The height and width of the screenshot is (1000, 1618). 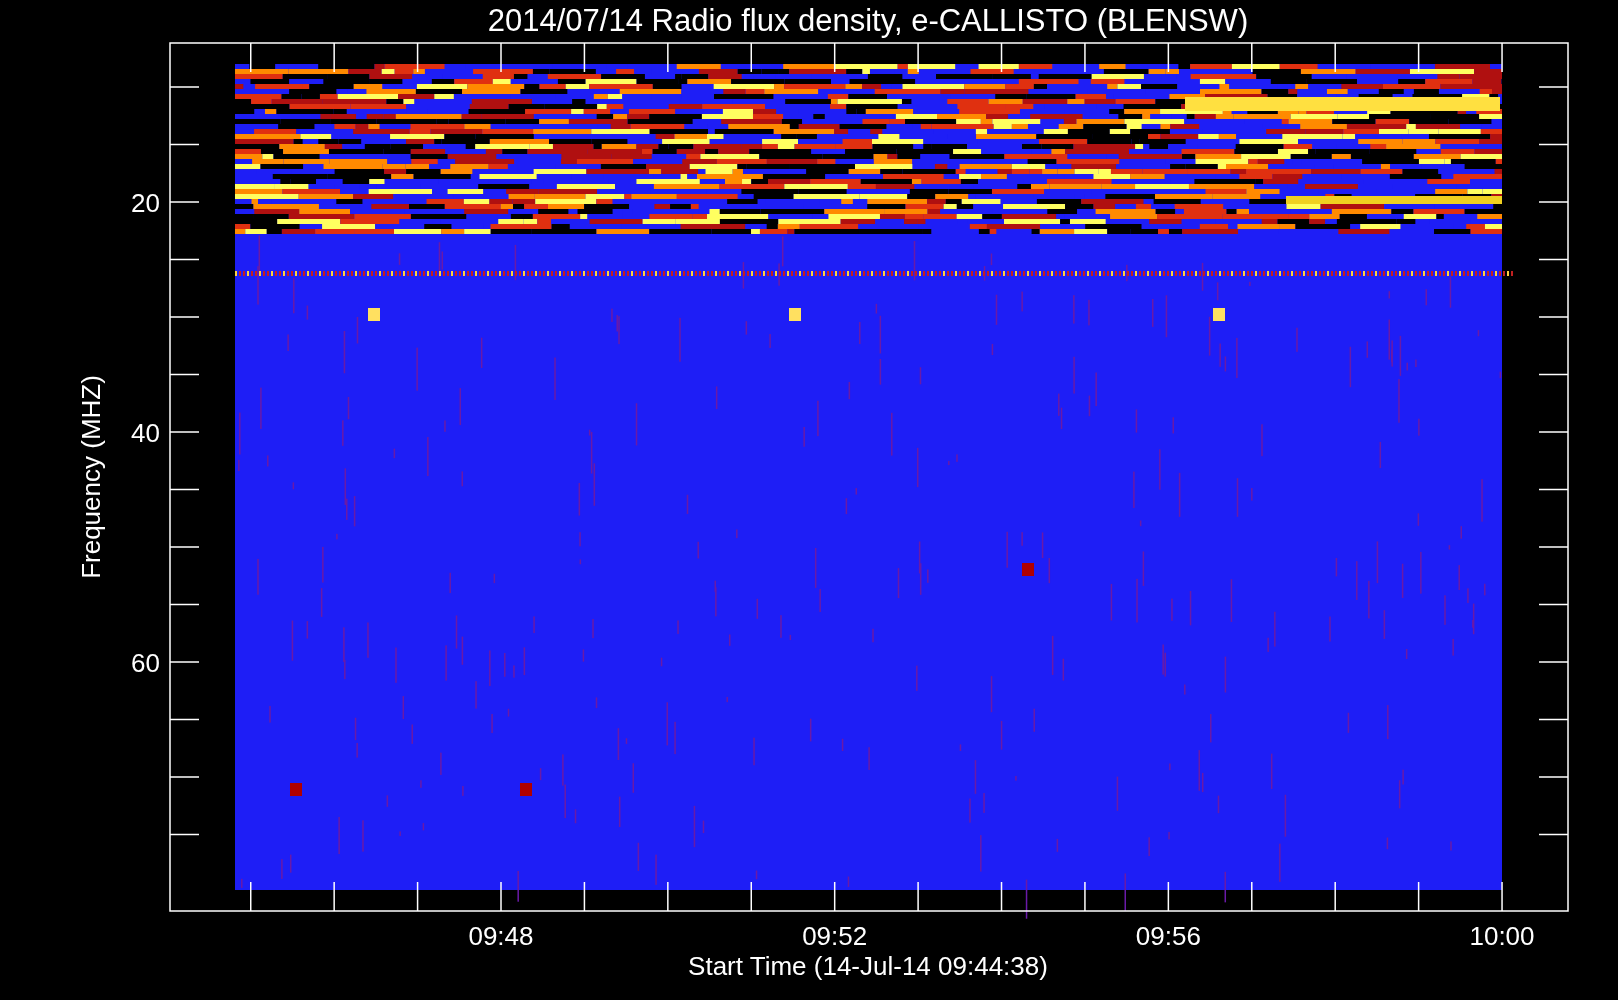 What do you see at coordinates (145, 663) in the screenshot?
I see `y-tick-label: 60` at bounding box center [145, 663].